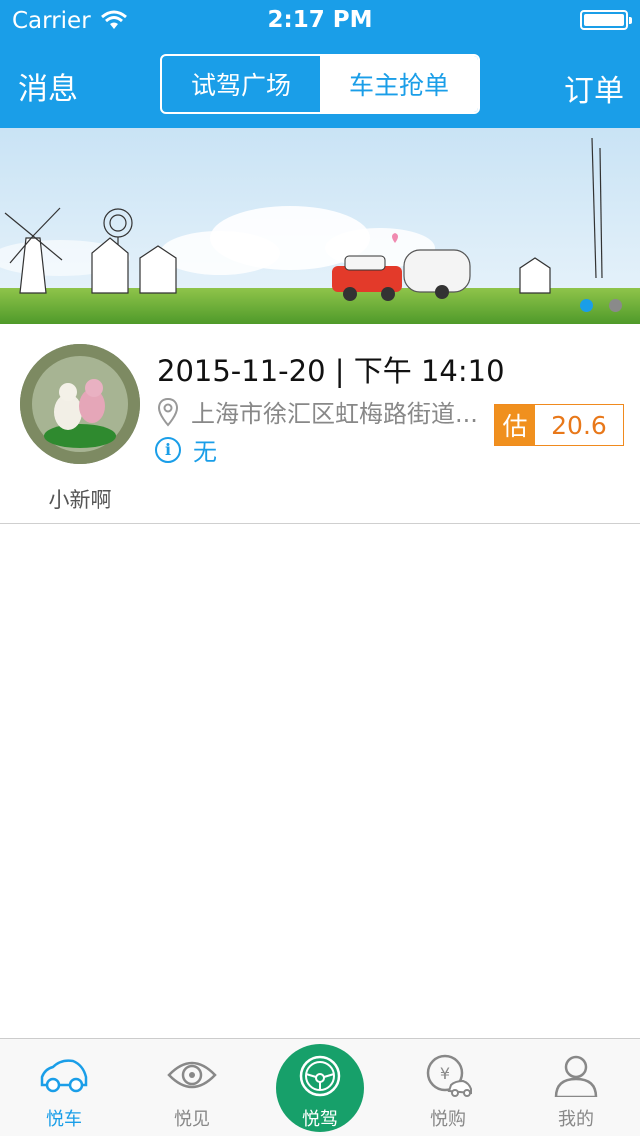 Image resolution: width=640 pixels, height=1137 pixels. What do you see at coordinates (615, 305) in the screenshot?
I see `page-dot` at bounding box center [615, 305].